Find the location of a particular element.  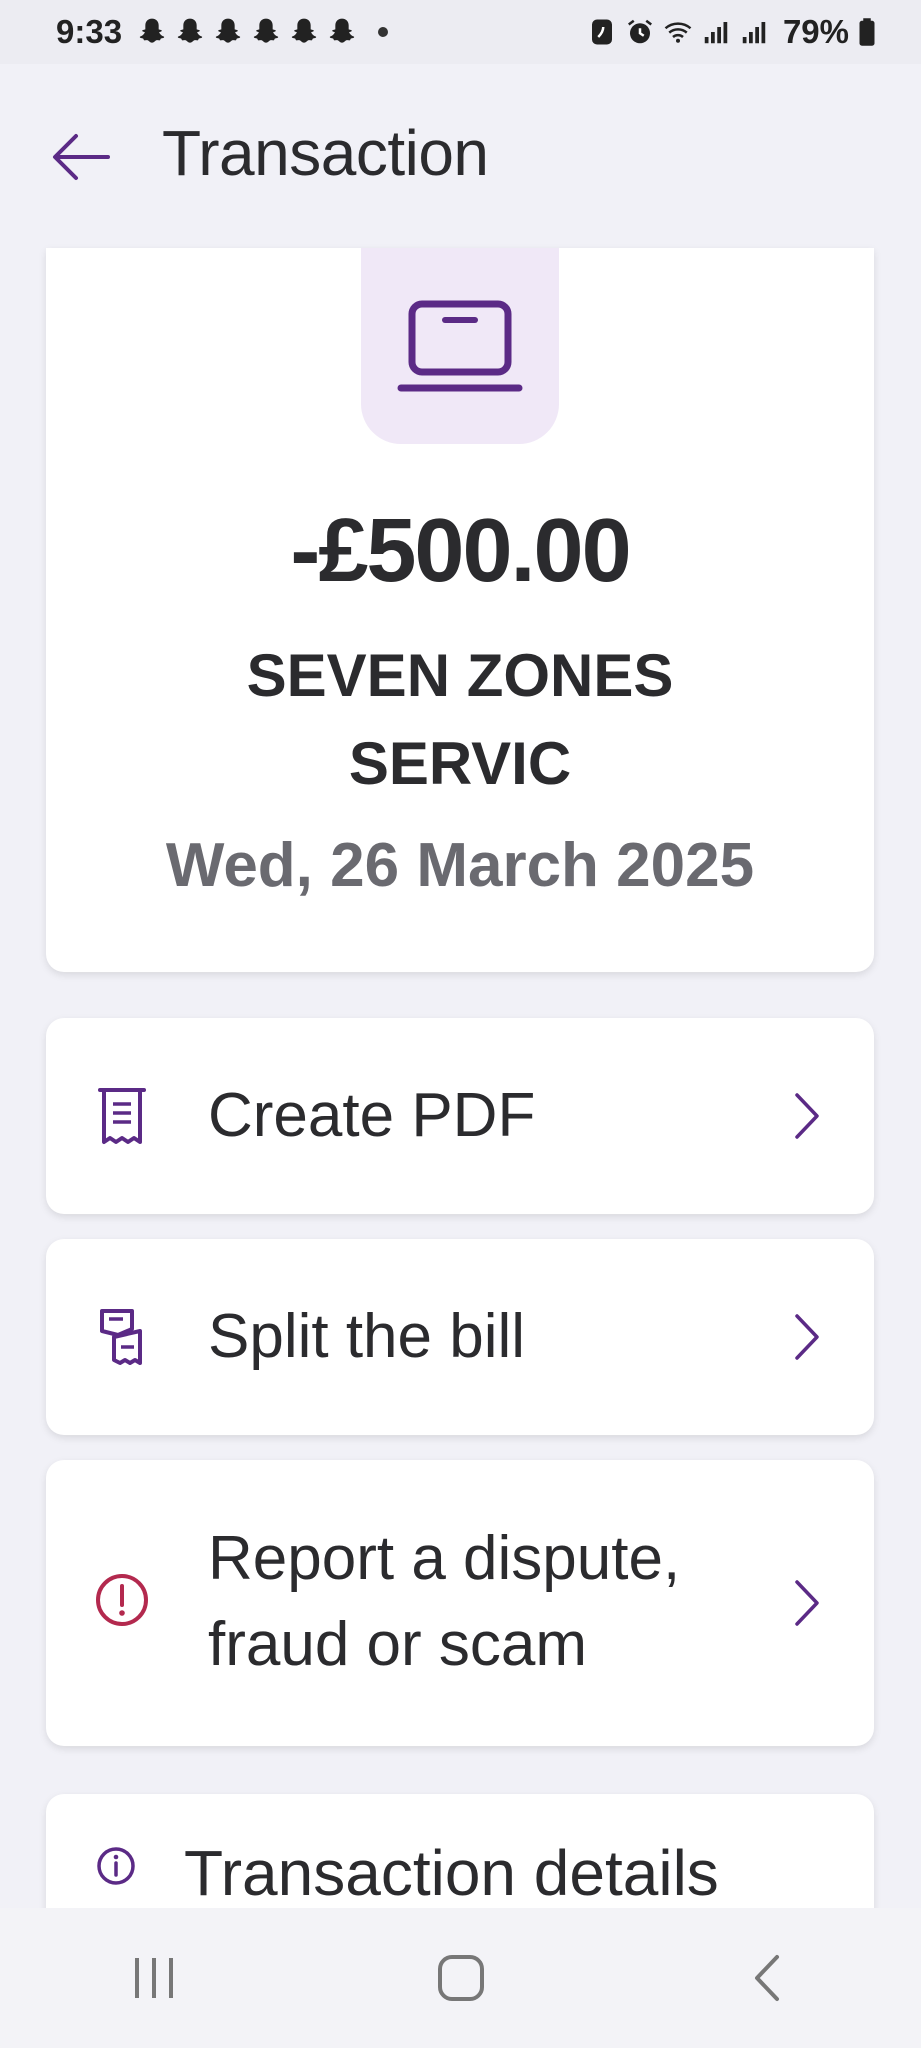

arrow-left-icon is located at coordinates (81, 157).